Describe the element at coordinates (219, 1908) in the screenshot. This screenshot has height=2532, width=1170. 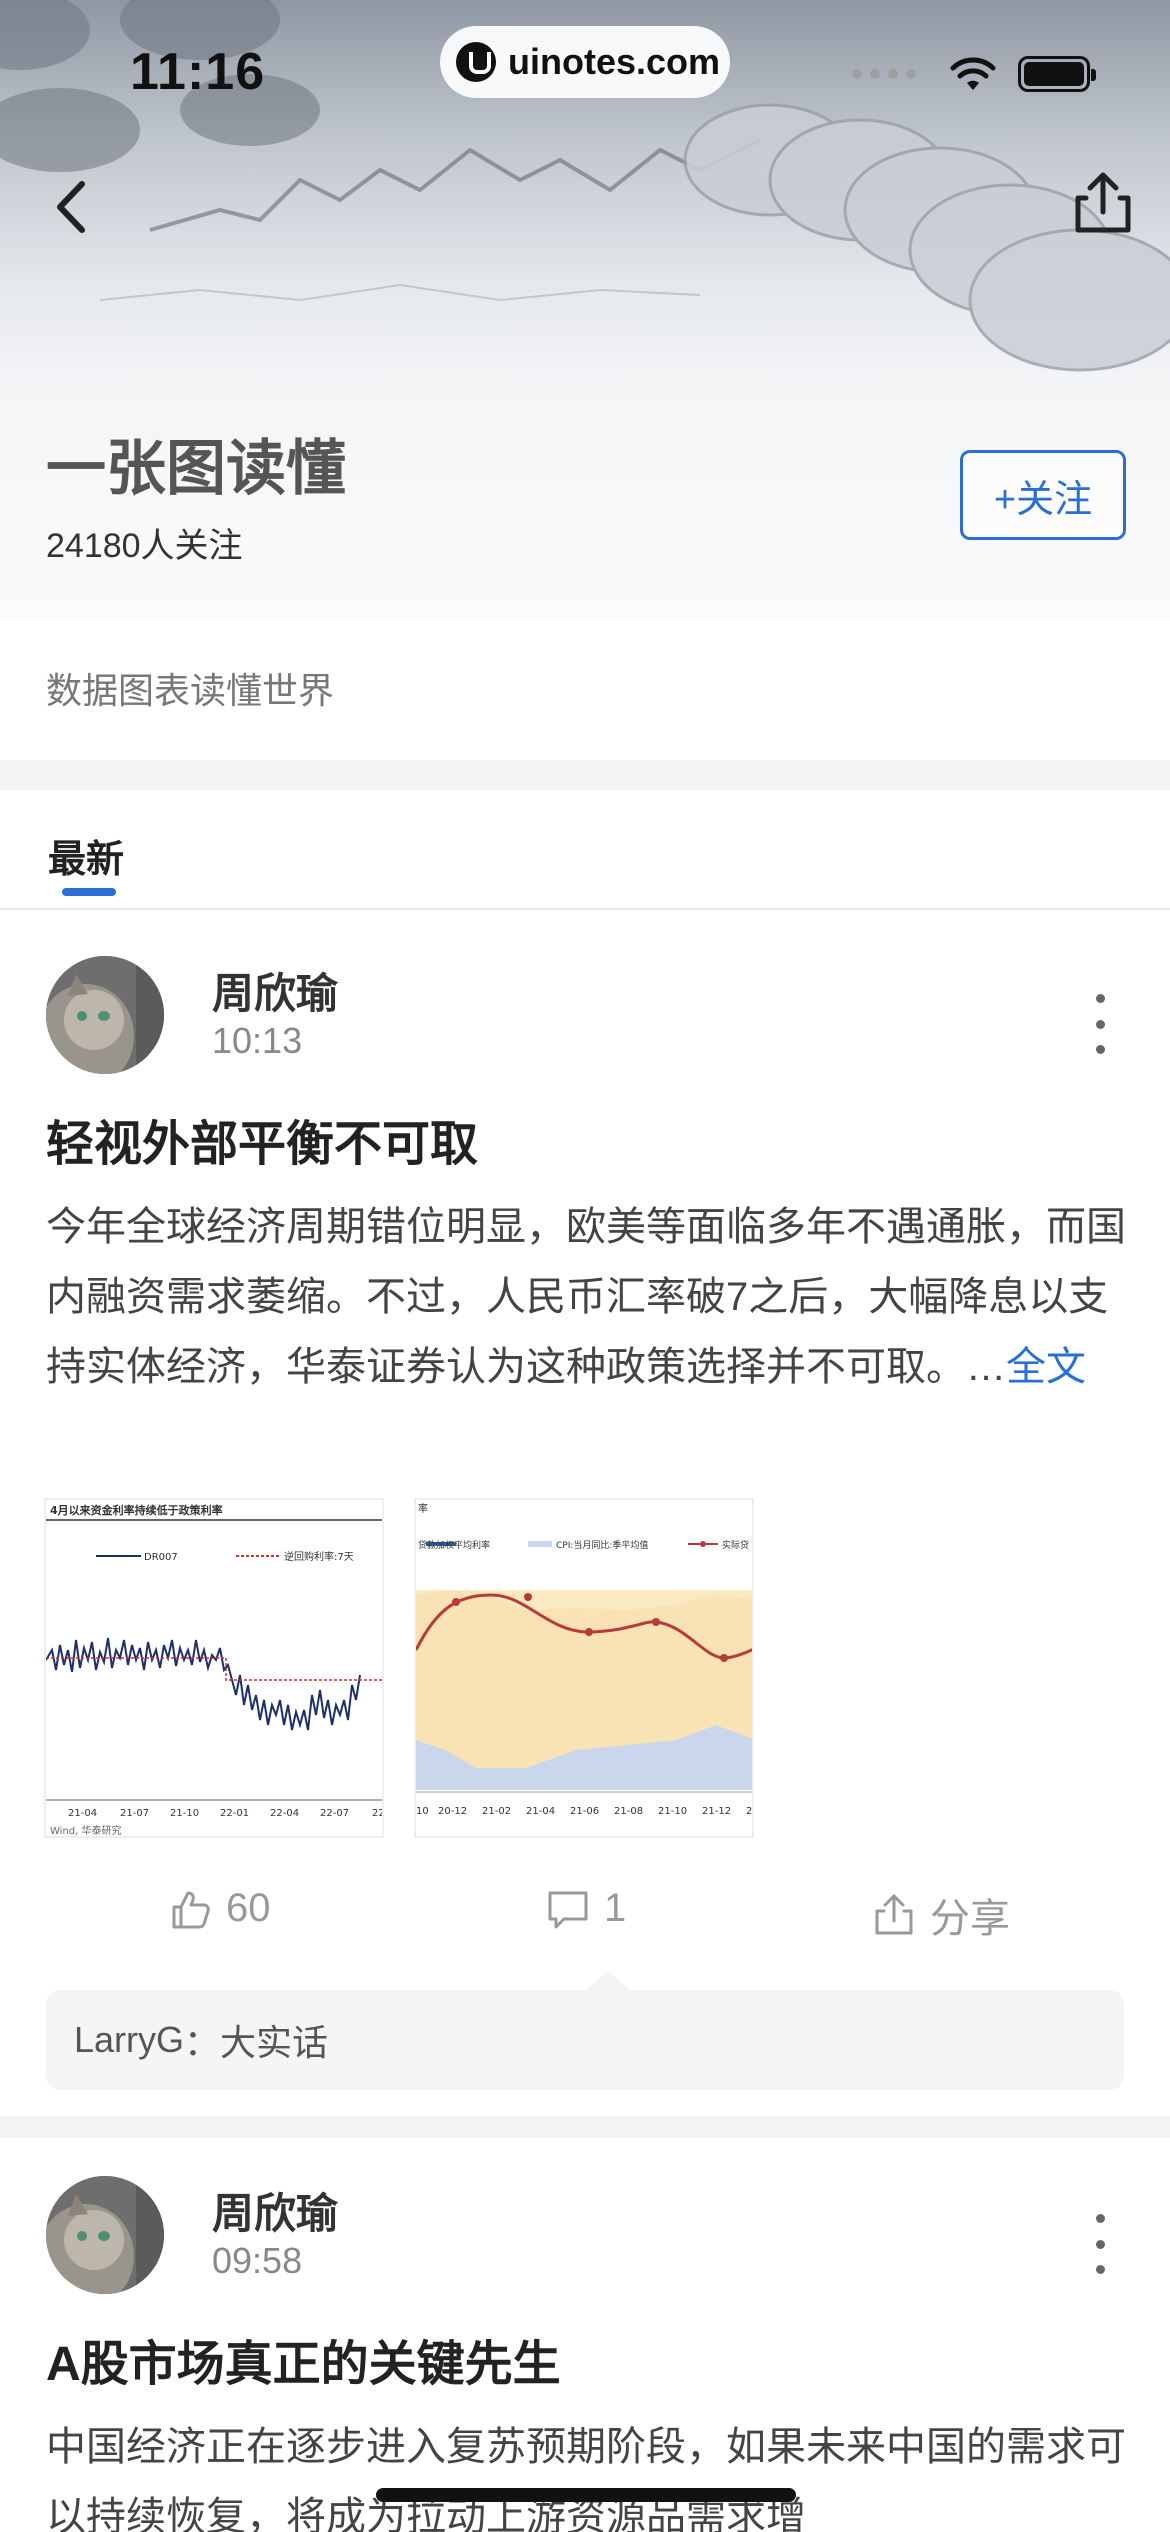
I see `like-button: 60` at that location.